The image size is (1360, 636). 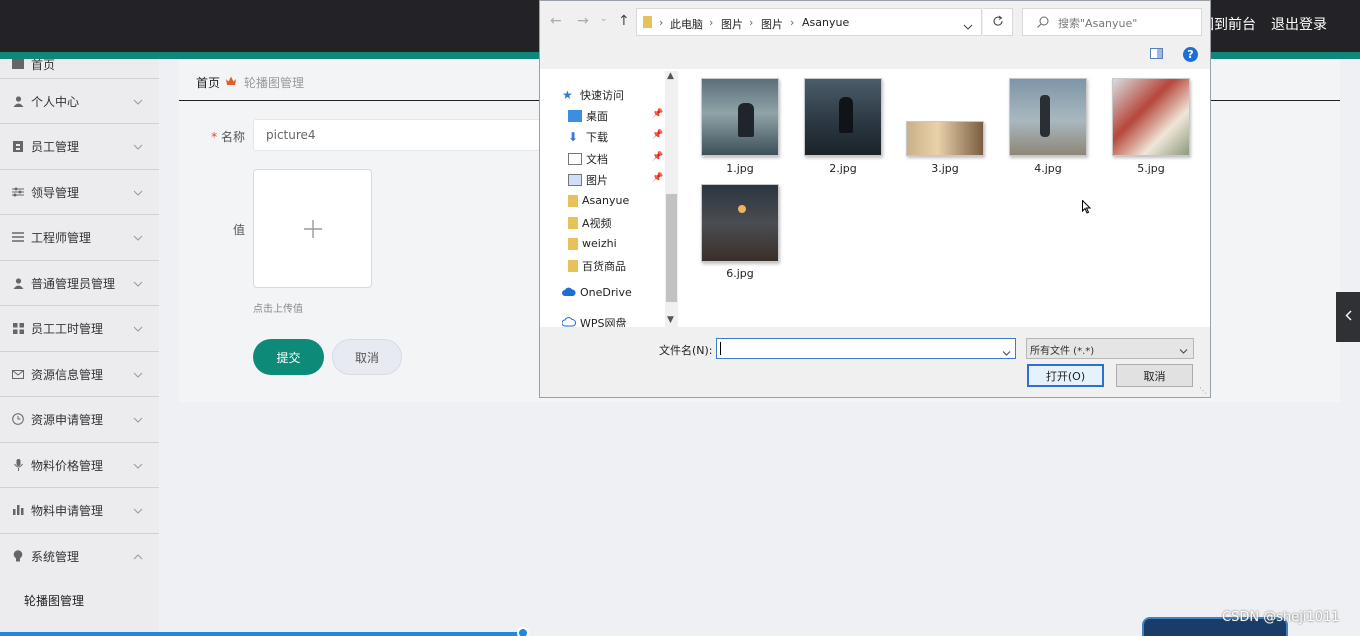 I want to click on nav-label: 下载, so click(x=597, y=137).